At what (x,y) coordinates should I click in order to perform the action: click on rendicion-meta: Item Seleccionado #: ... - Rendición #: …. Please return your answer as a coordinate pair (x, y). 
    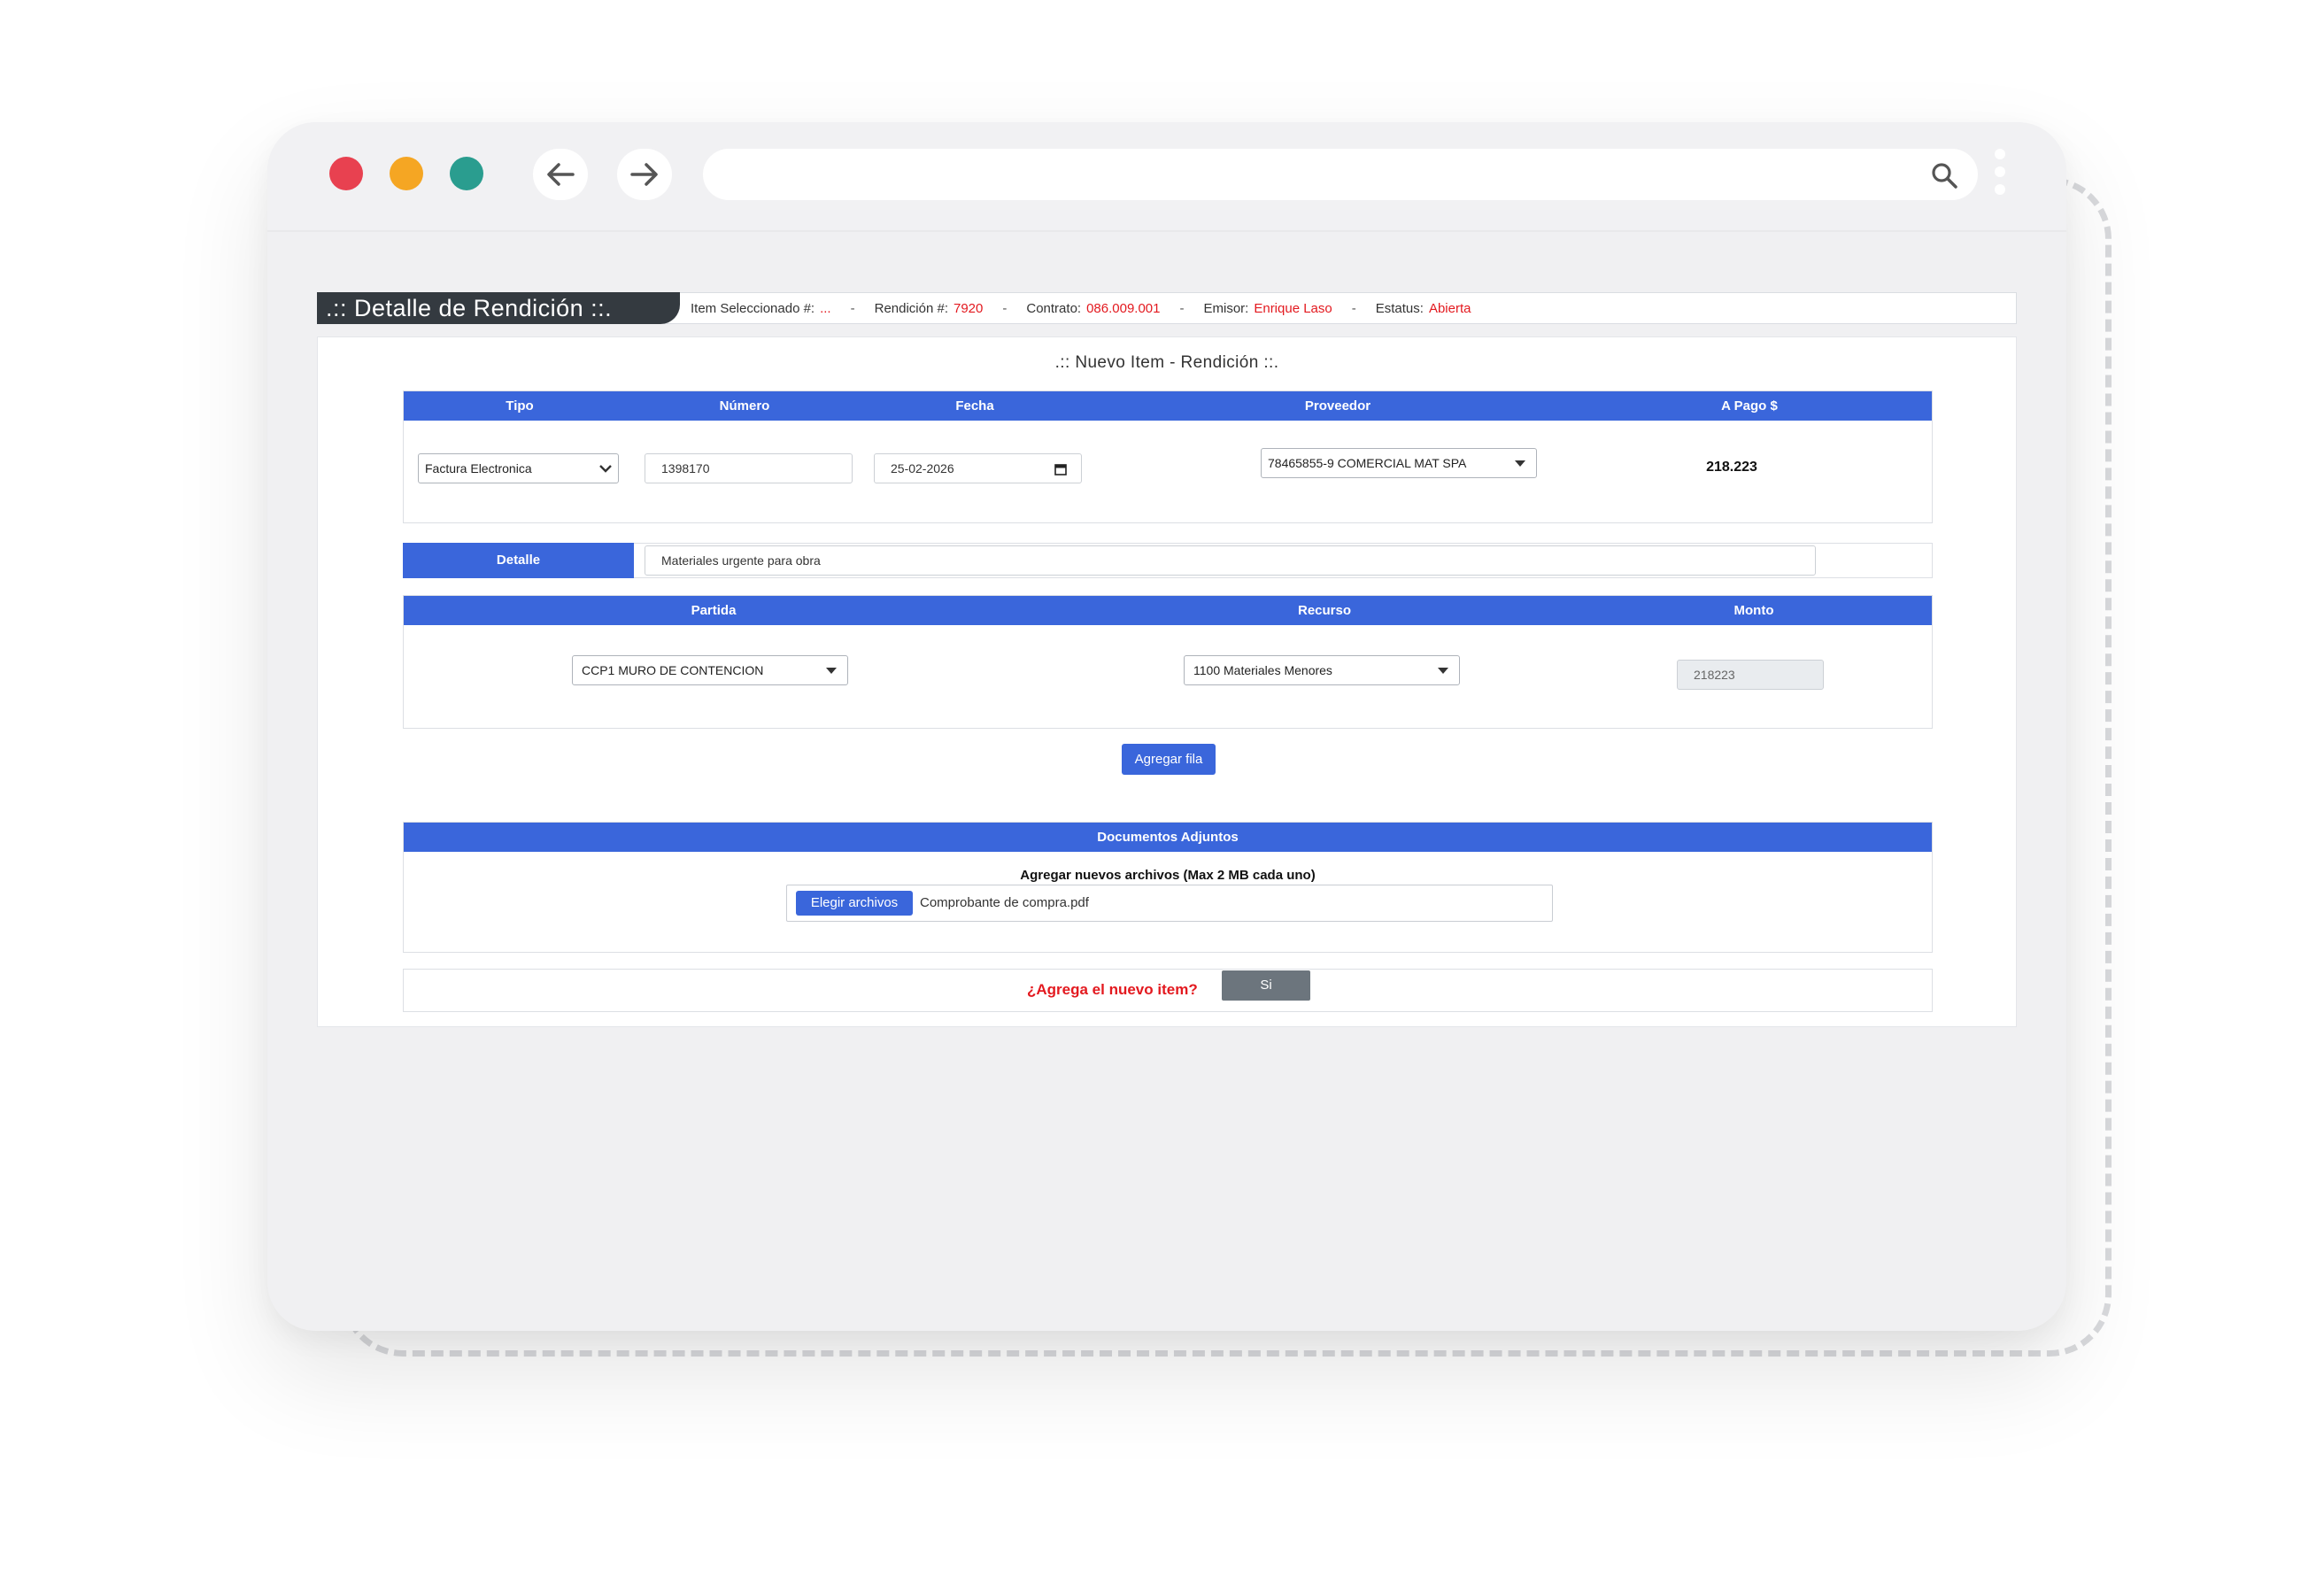
    Looking at the image, I should click on (1081, 308).